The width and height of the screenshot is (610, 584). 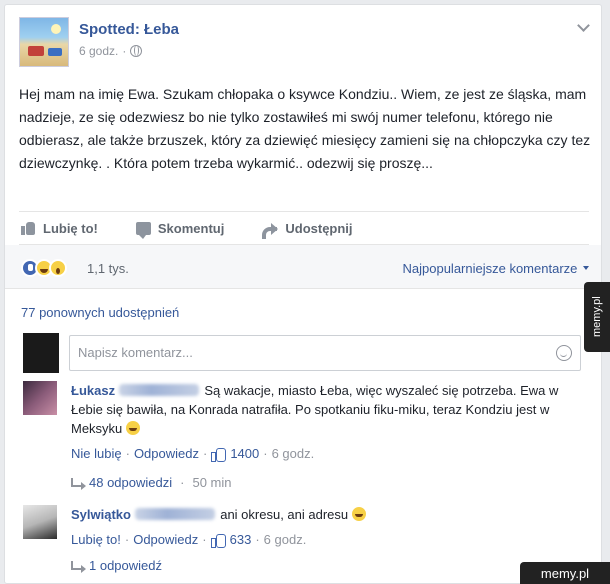 I want to click on commenter-name: Łukasz, so click(x=93, y=390).